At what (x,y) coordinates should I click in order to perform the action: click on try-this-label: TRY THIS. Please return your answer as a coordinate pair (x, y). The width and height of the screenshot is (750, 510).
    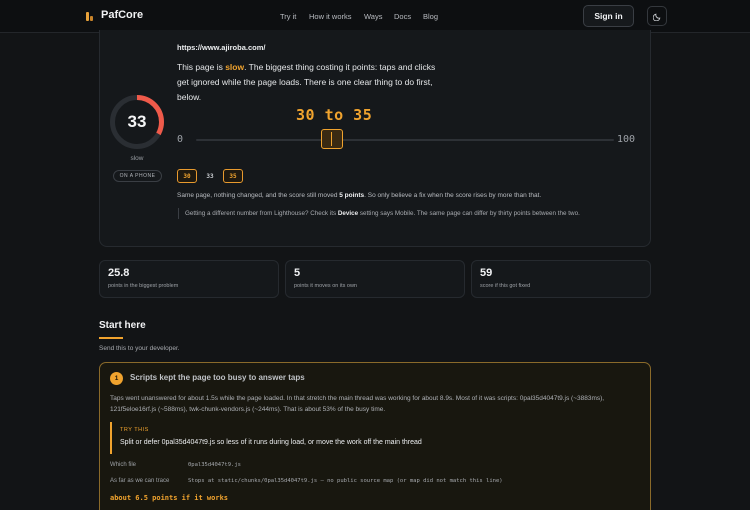
    Looking at the image, I should click on (134, 430).